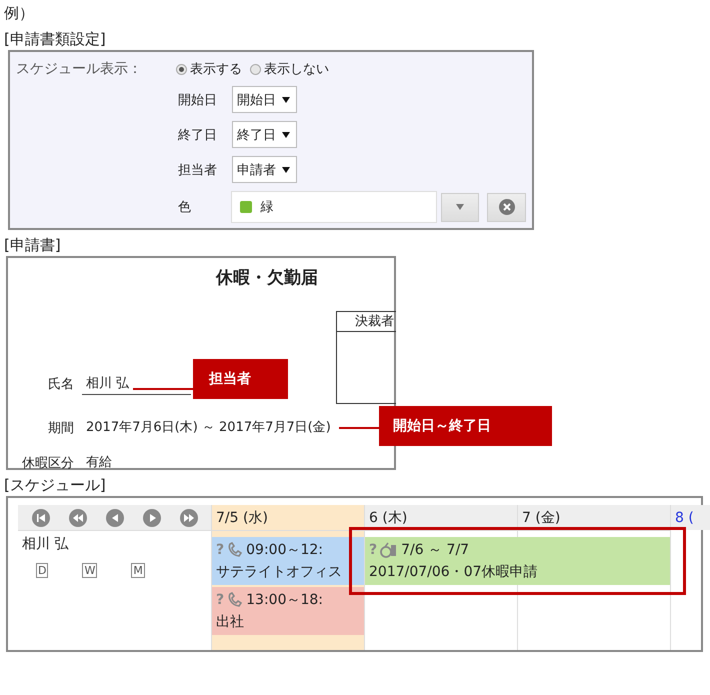 The width and height of the screenshot is (710, 695). What do you see at coordinates (209, 69) in the screenshot?
I see `radio-option: 表示する` at bounding box center [209, 69].